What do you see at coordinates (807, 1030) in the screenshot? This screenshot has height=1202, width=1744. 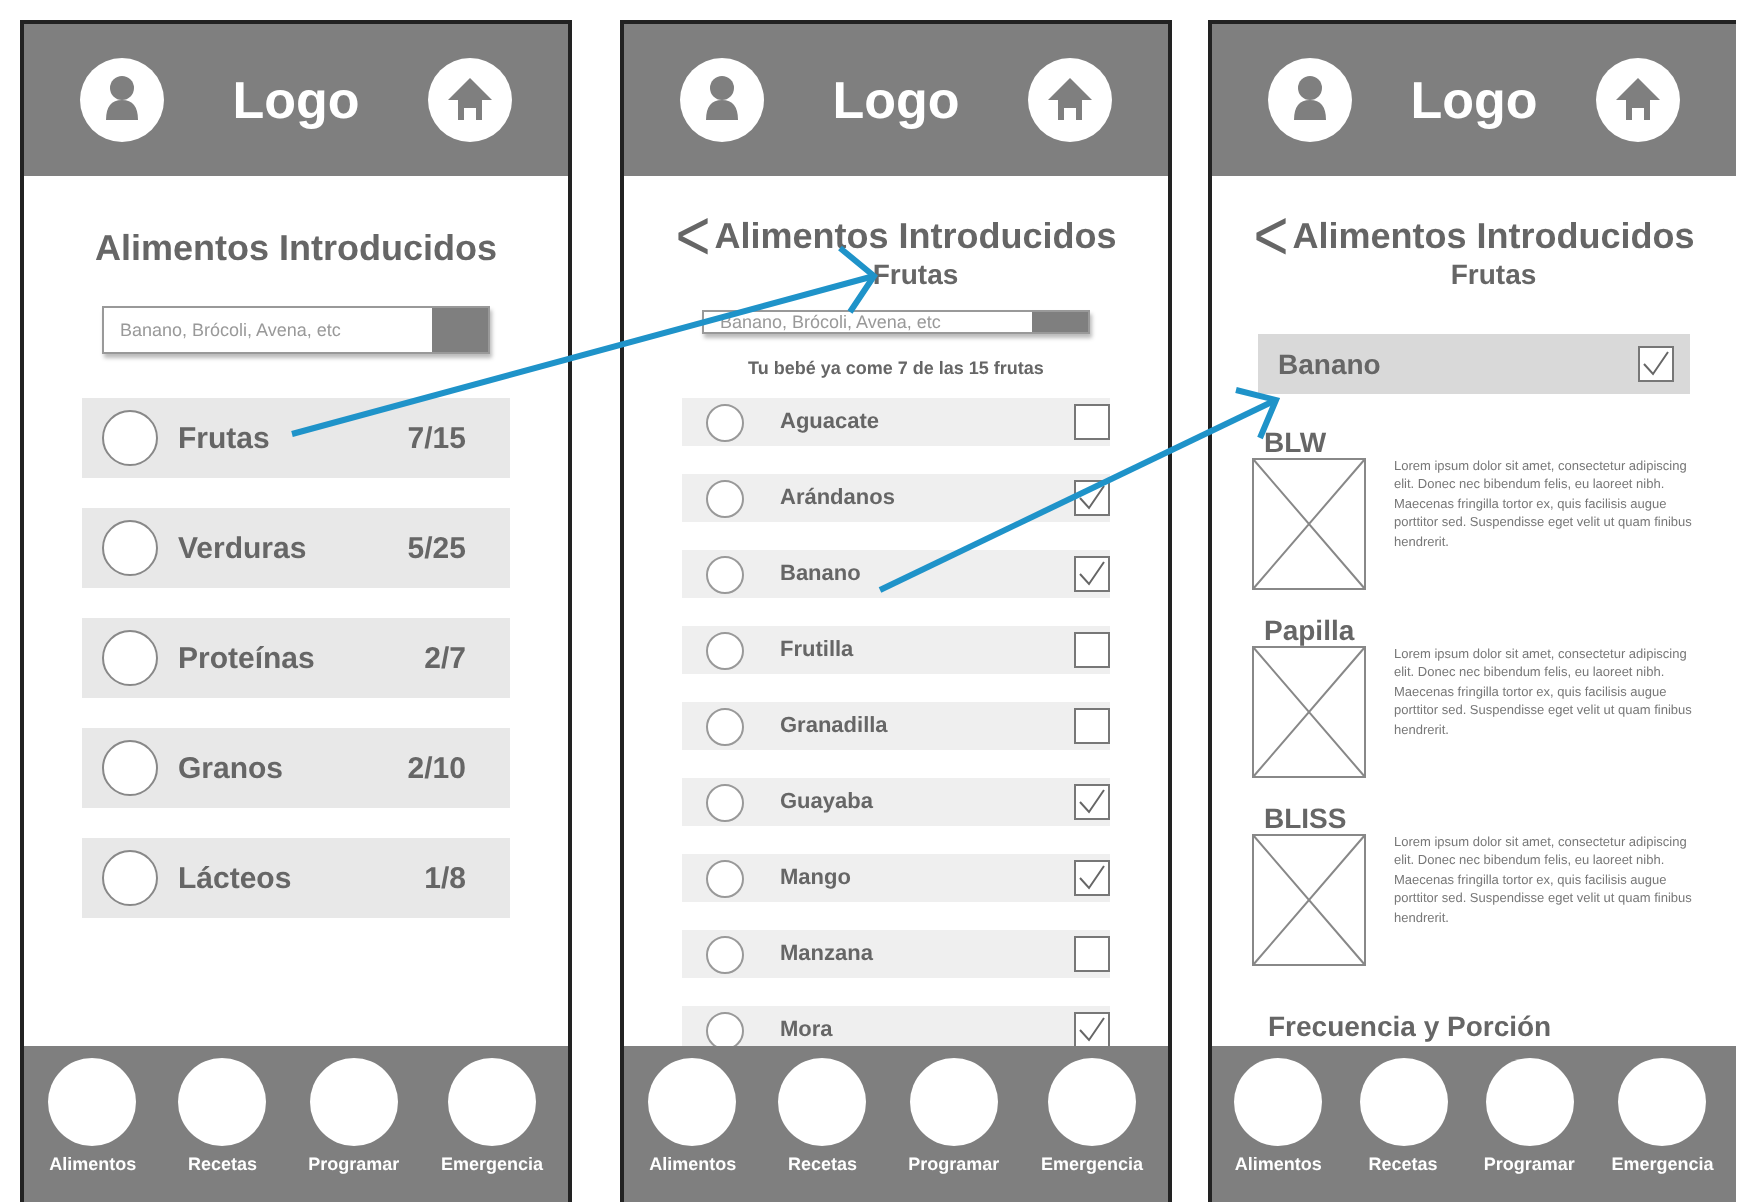 I see `food-name: Mora` at bounding box center [807, 1030].